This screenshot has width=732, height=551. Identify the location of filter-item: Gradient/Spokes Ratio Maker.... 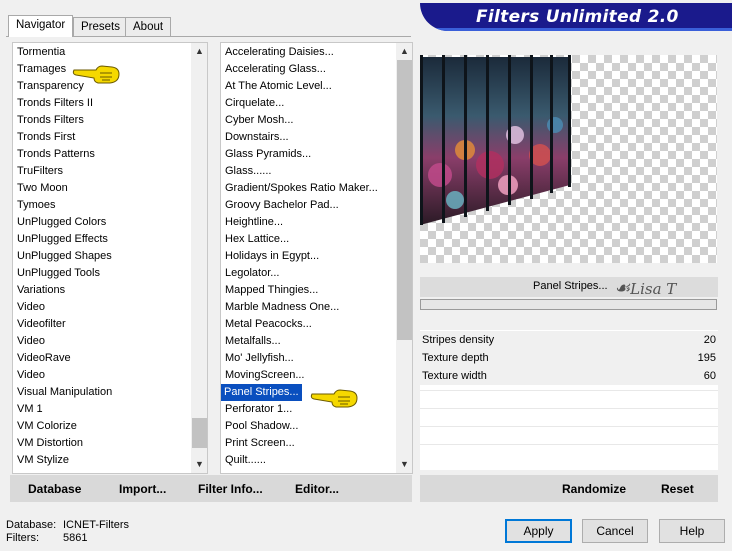
(301, 188).